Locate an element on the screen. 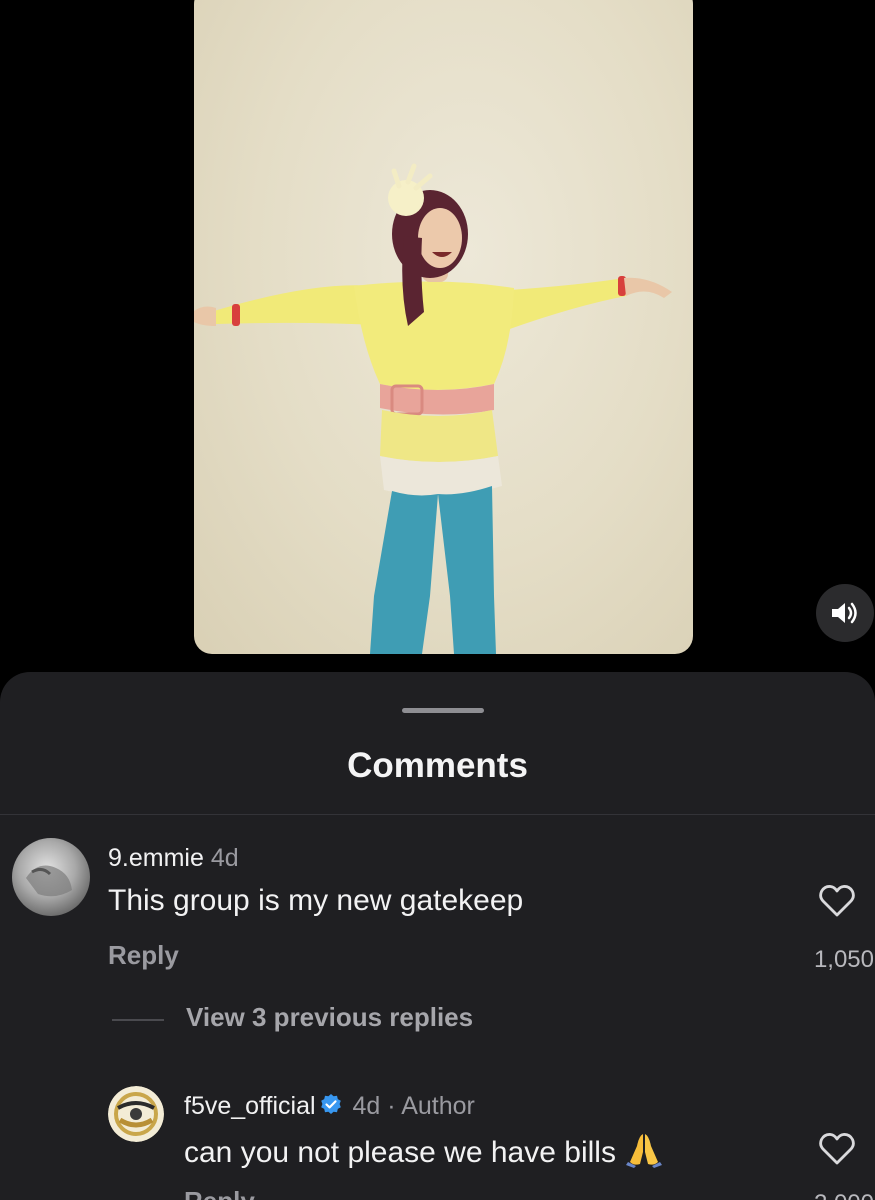 This screenshot has height=1200, width=875. replies-thread-line is located at coordinates (138, 1020).